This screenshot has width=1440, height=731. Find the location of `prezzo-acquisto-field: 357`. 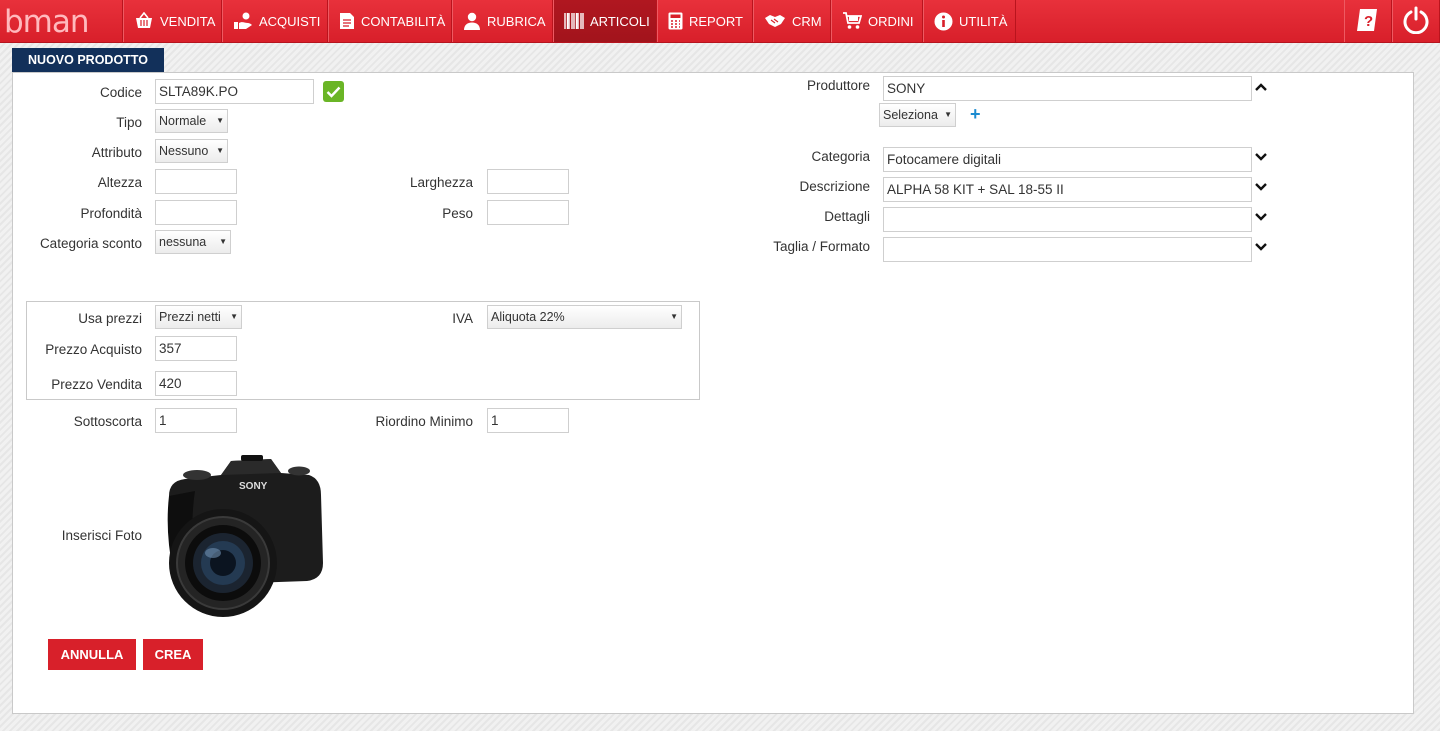

prezzo-acquisto-field: 357 is located at coordinates (196, 348).